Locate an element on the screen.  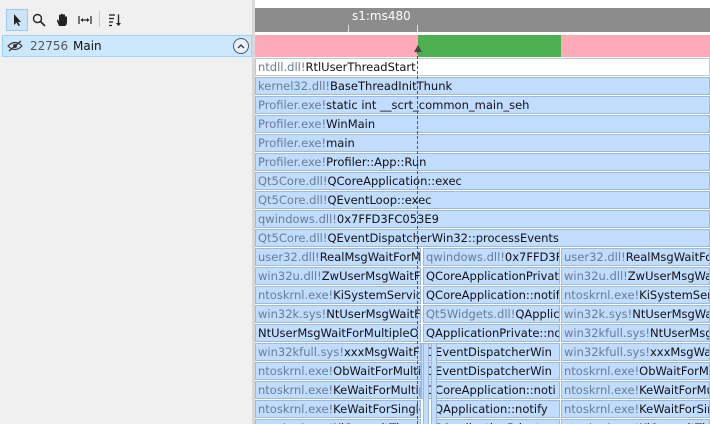
stack-frame: ntoskrnl.exe!KeWaitForMulti is located at coordinates (635, 390).